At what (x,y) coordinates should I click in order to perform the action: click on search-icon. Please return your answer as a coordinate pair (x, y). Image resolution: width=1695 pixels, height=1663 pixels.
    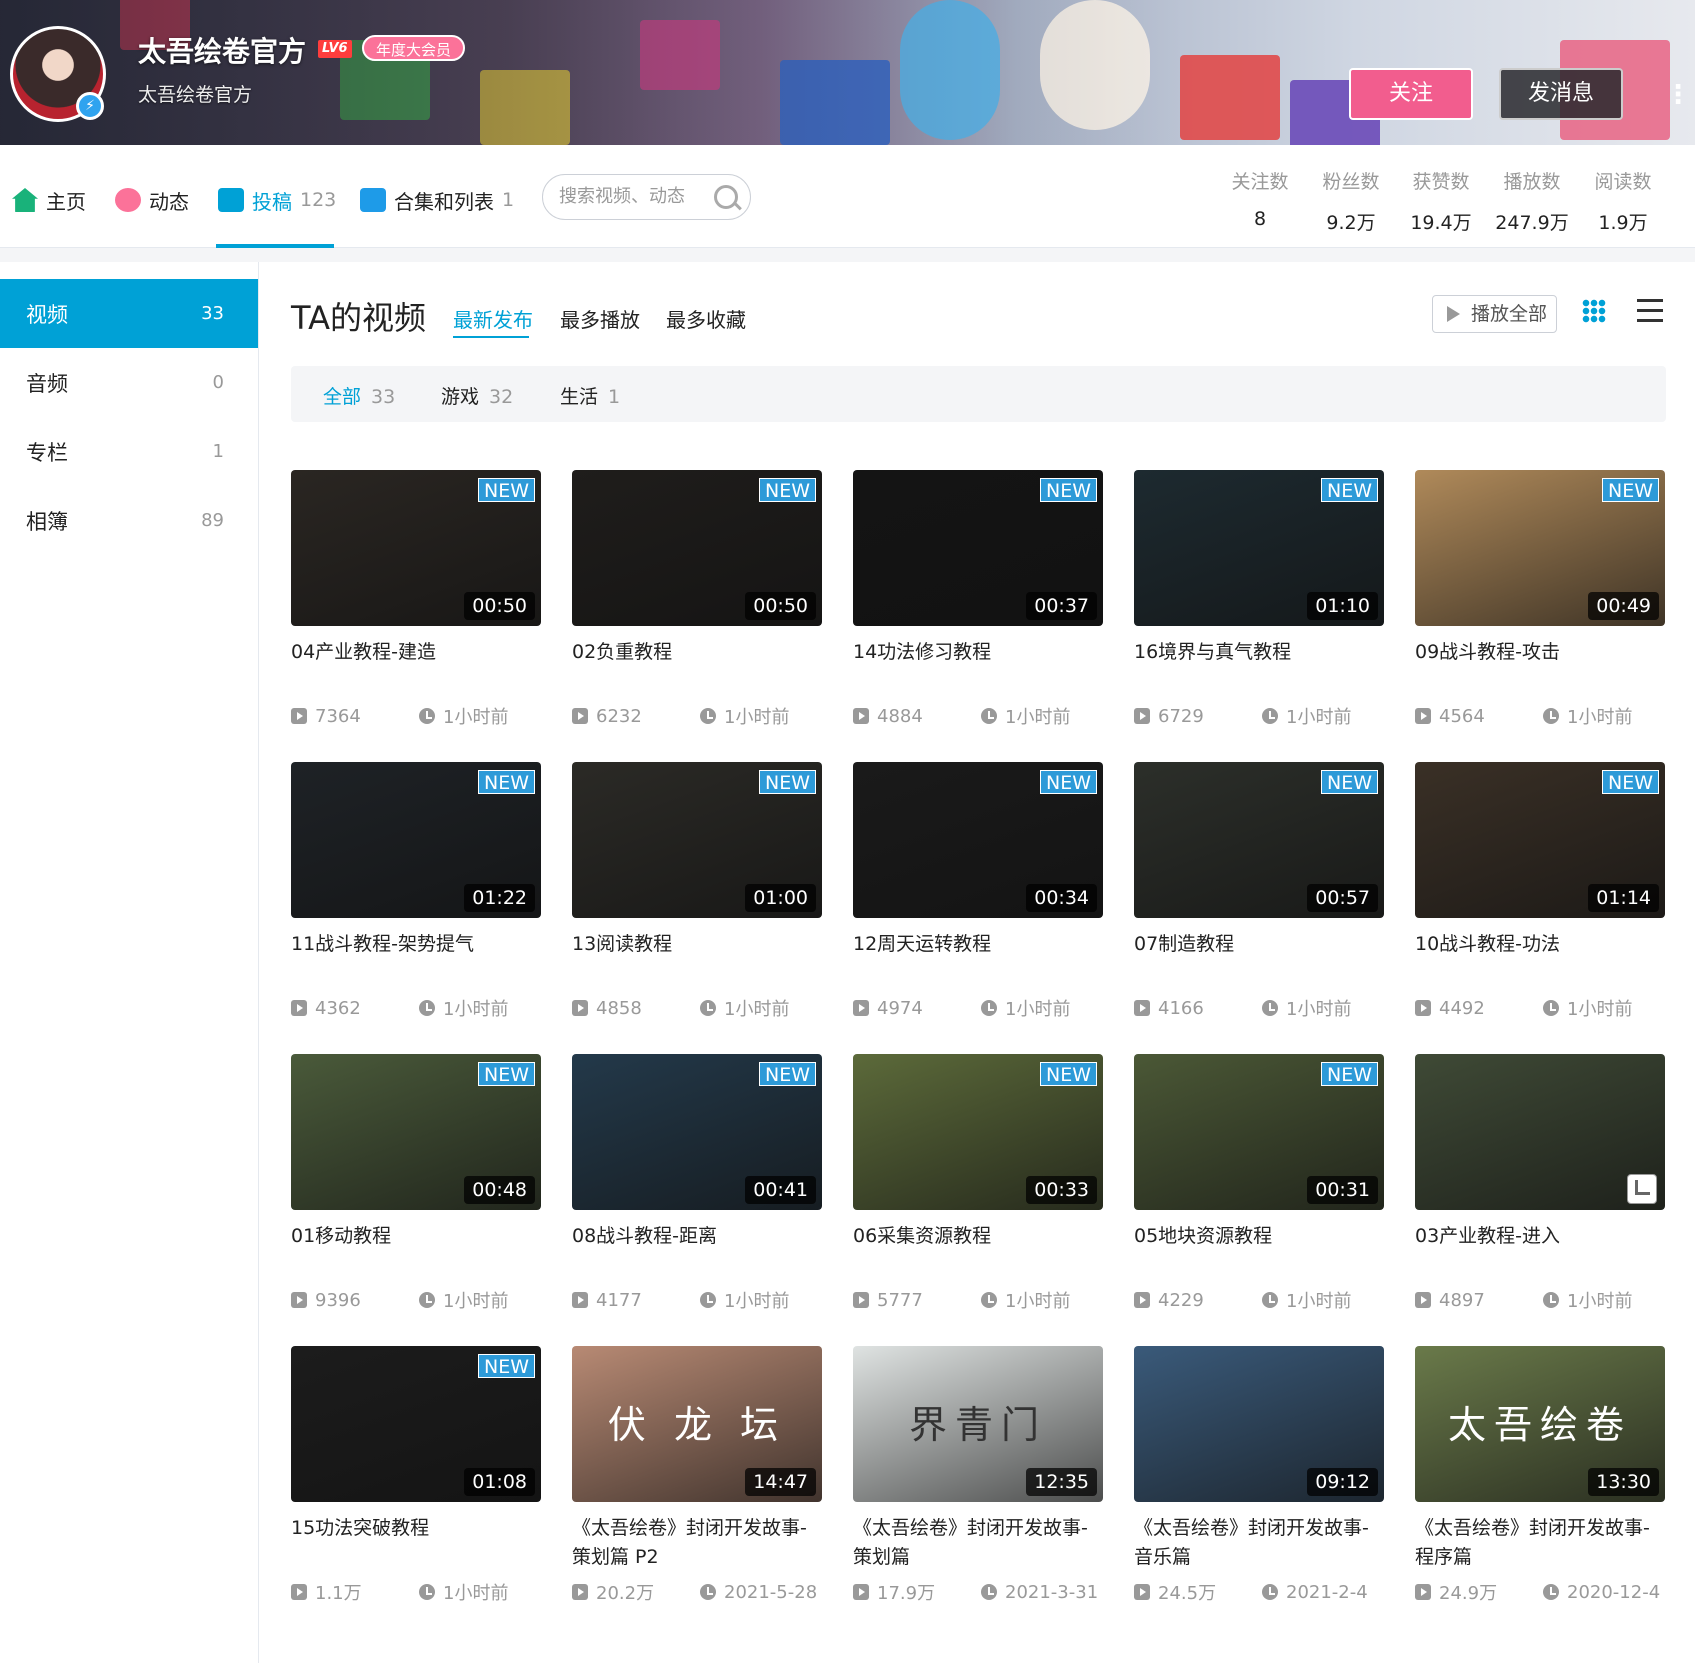
    Looking at the image, I should click on (726, 197).